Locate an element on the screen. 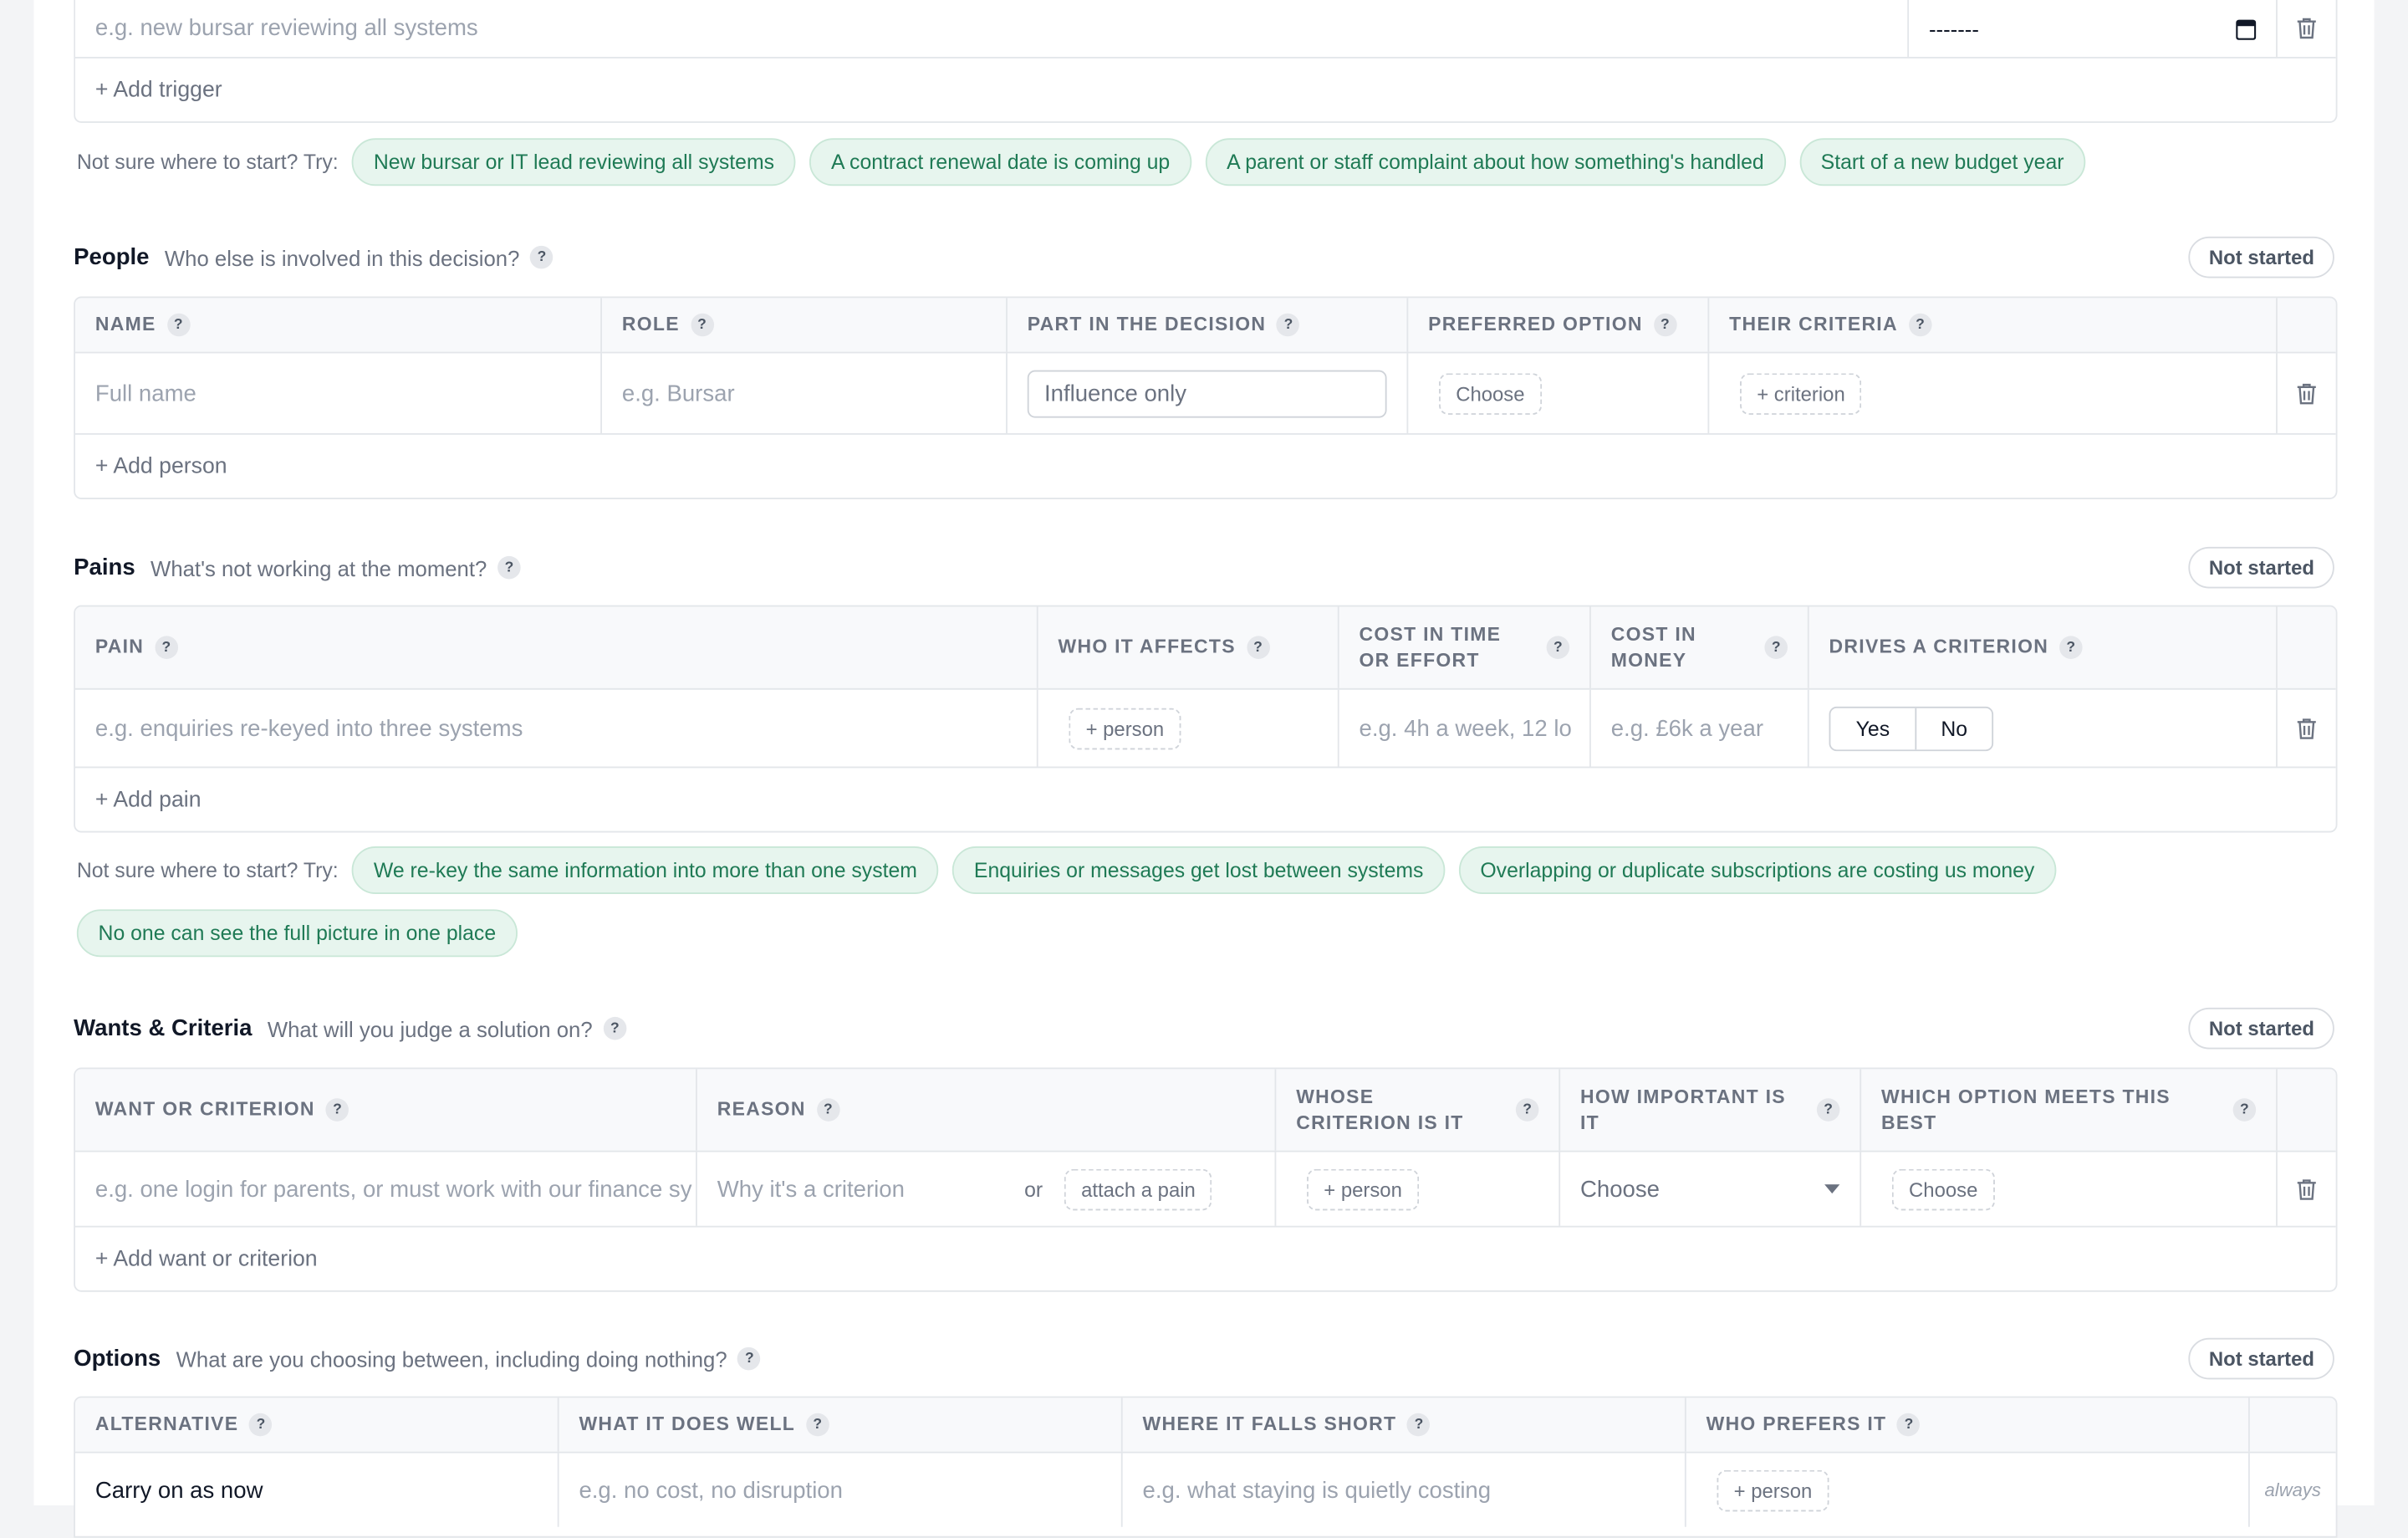  suggestion-chip: Start of a new budget year is located at coordinates (1942, 162).